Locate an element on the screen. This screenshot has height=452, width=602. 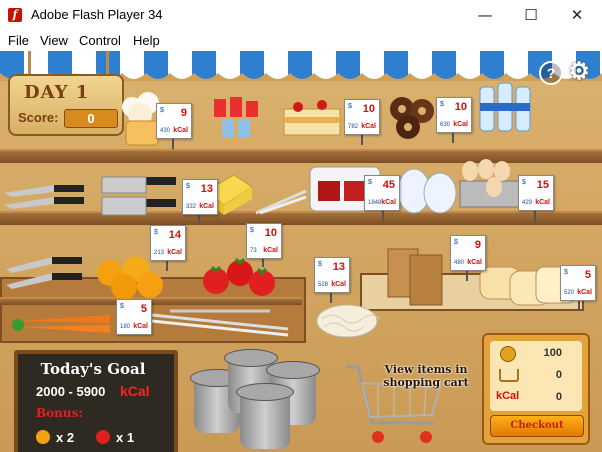
price-tag-paper-bags: $9 480 kCal is located at coordinates (468, 253).